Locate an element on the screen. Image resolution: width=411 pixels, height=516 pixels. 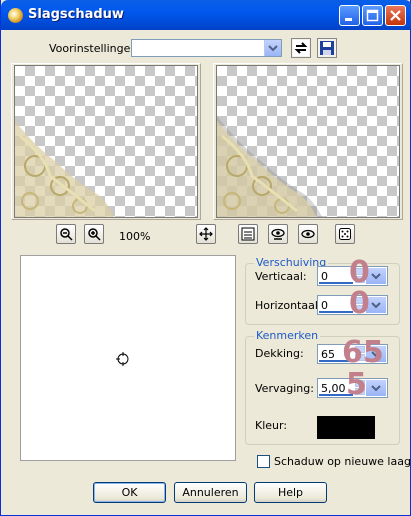
new-layer-label: Schaduw op nieuwe laag is located at coordinates (342, 461).